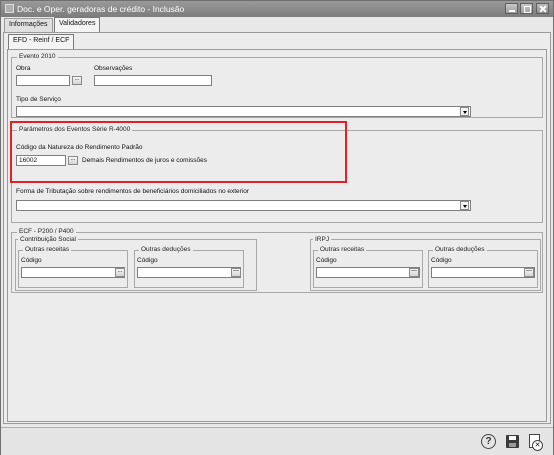  I want to click on forma-tributacao-select, so click(243, 205).